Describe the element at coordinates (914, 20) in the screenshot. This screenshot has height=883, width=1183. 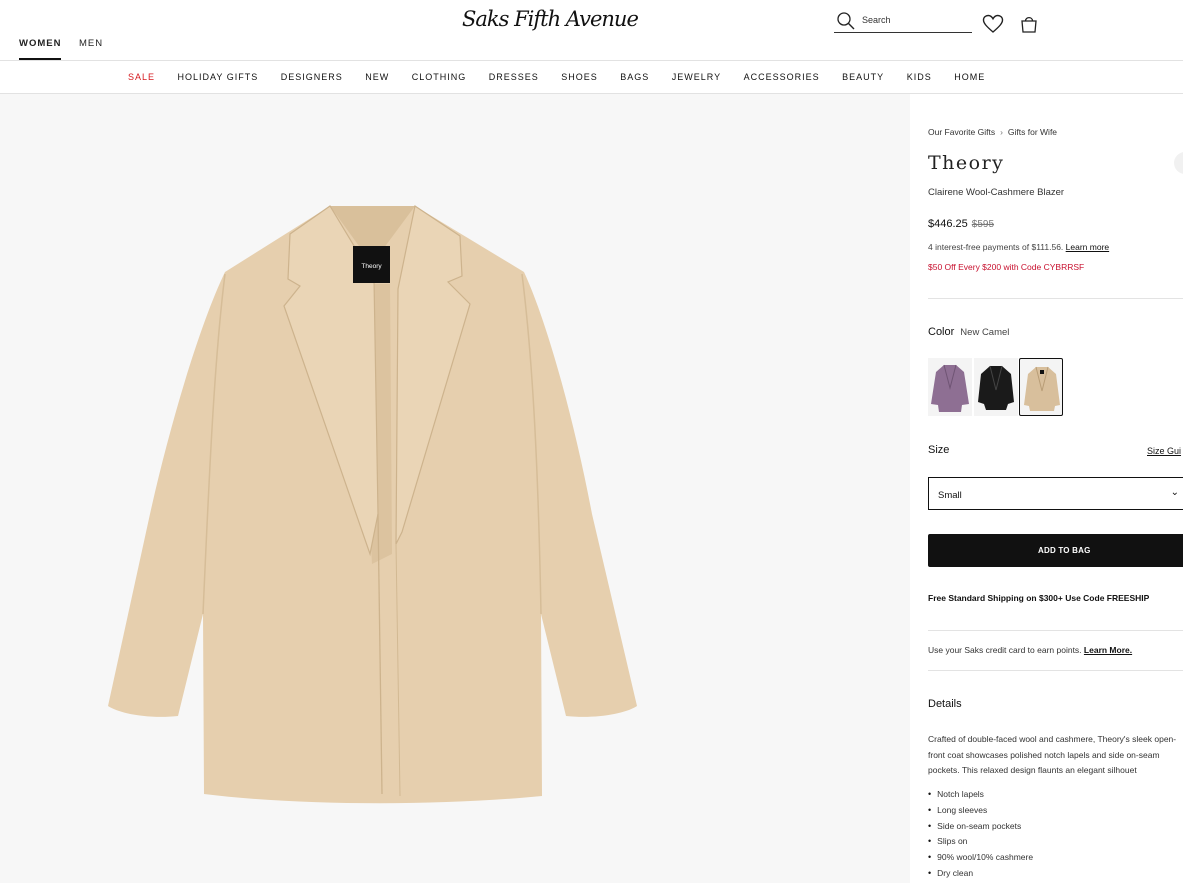
I see `search-input` at that location.